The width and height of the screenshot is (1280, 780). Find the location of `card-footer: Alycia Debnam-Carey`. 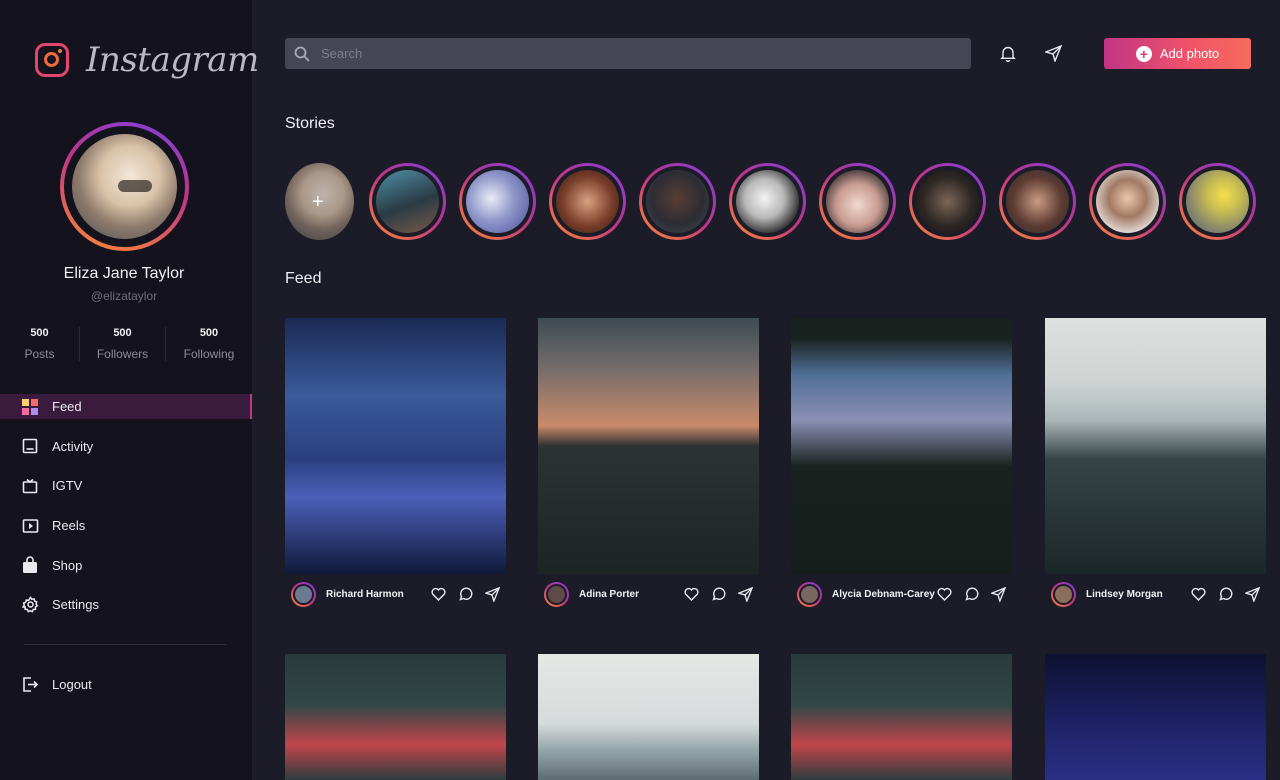

card-footer: Alycia Debnam-Carey is located at coordinates (901, 594).